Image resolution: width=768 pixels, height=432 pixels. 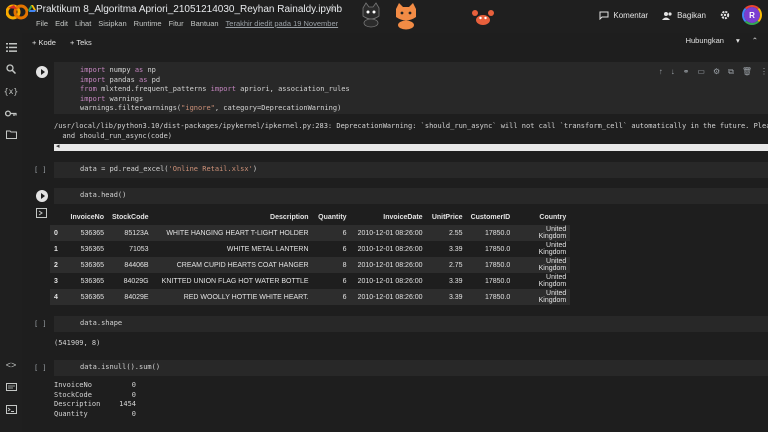 What do you see at coordinates (764, 72) in the screenshot?
I see `more-options-icon: ⋮` at bounding box center [764, 72].